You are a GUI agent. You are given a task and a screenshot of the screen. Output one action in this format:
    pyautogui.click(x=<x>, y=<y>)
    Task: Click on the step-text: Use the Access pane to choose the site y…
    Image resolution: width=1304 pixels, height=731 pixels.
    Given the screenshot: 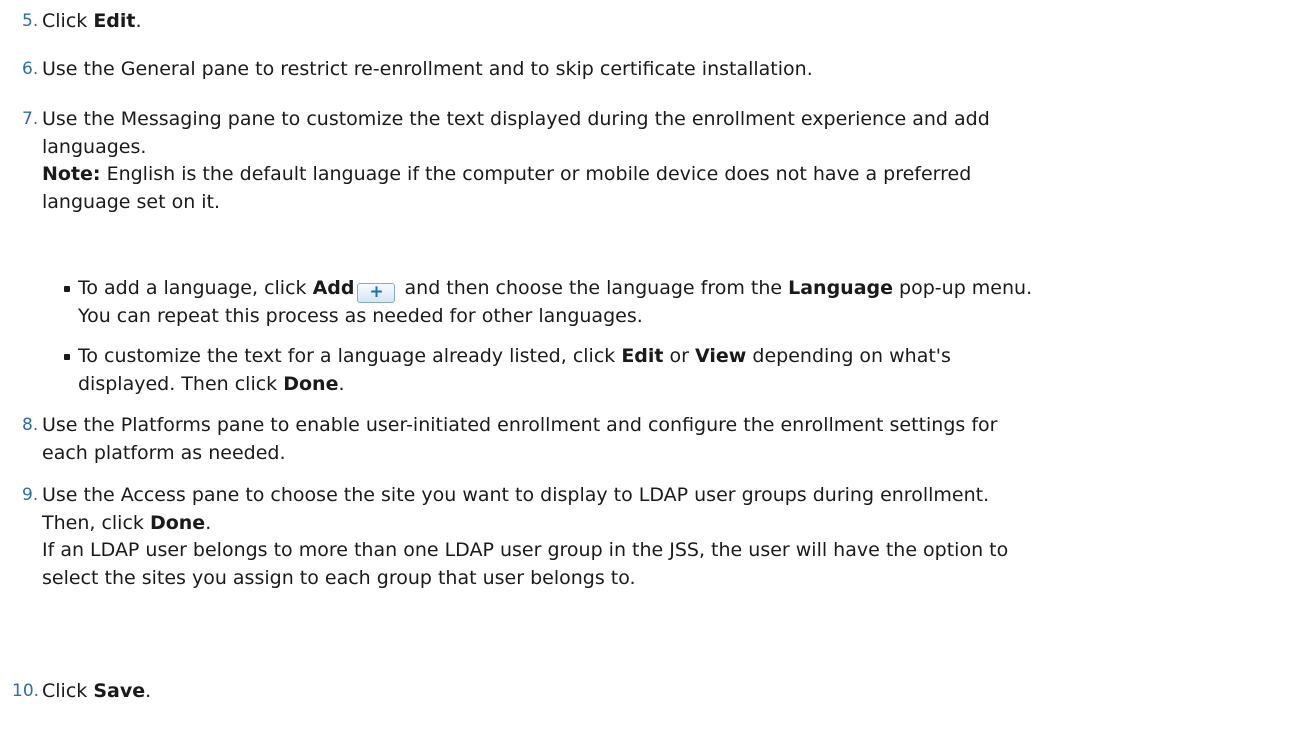 What is the action you would take?
    pyautogui.click(x=516, y=495)
    